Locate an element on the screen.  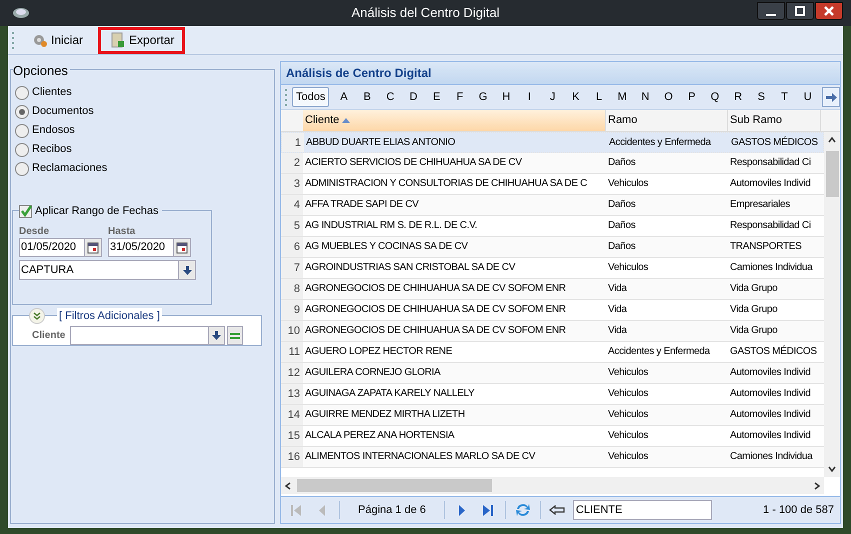
toolbar-button: Exportar is located at coordinates (142, 40).